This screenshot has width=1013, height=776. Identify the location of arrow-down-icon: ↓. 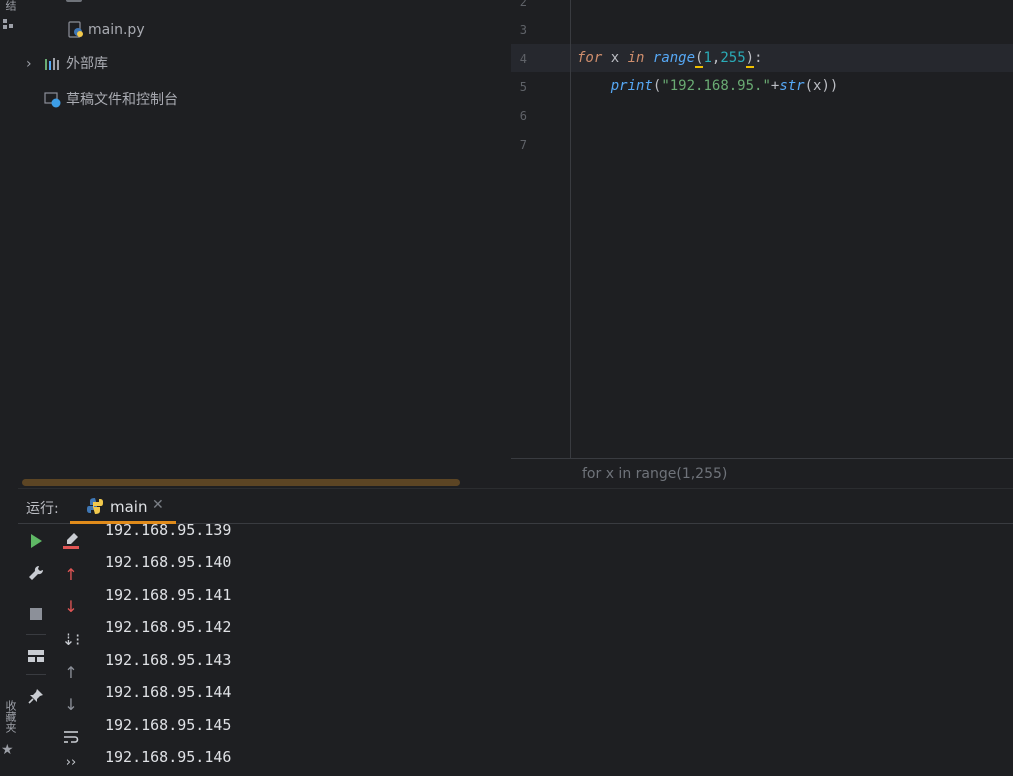
(71, 704).